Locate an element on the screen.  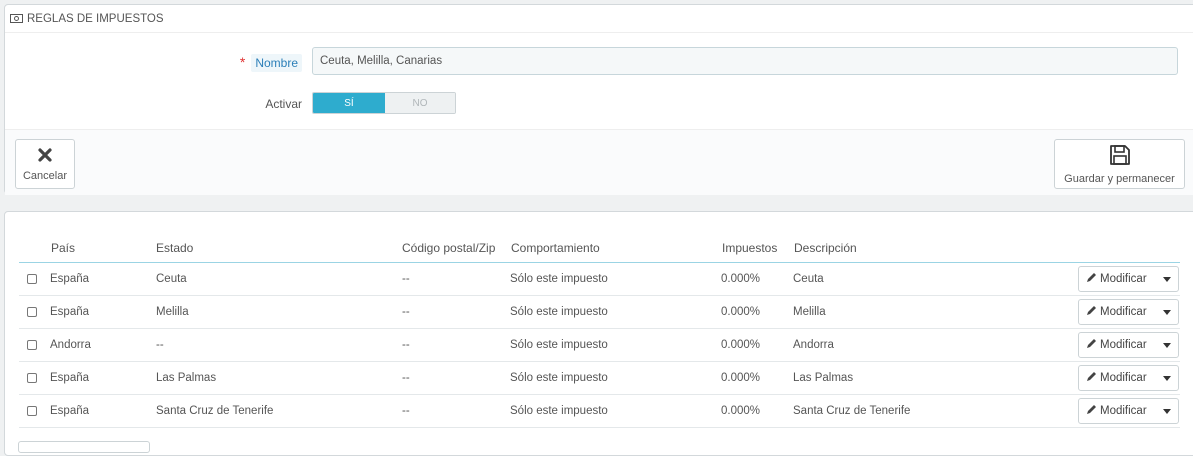
cancel-button: Cancelar is located at coordinates (45, 164).